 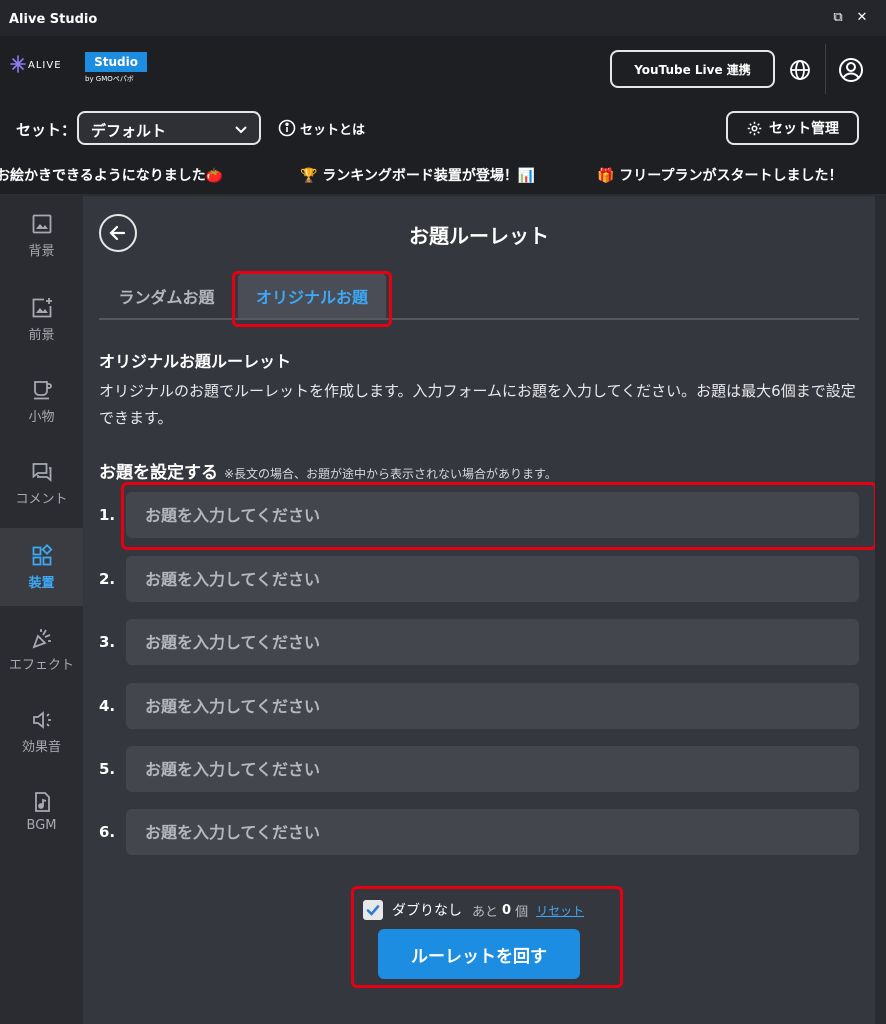 I want to click on window-title: Alive Studio, so click(x=53, y=19).